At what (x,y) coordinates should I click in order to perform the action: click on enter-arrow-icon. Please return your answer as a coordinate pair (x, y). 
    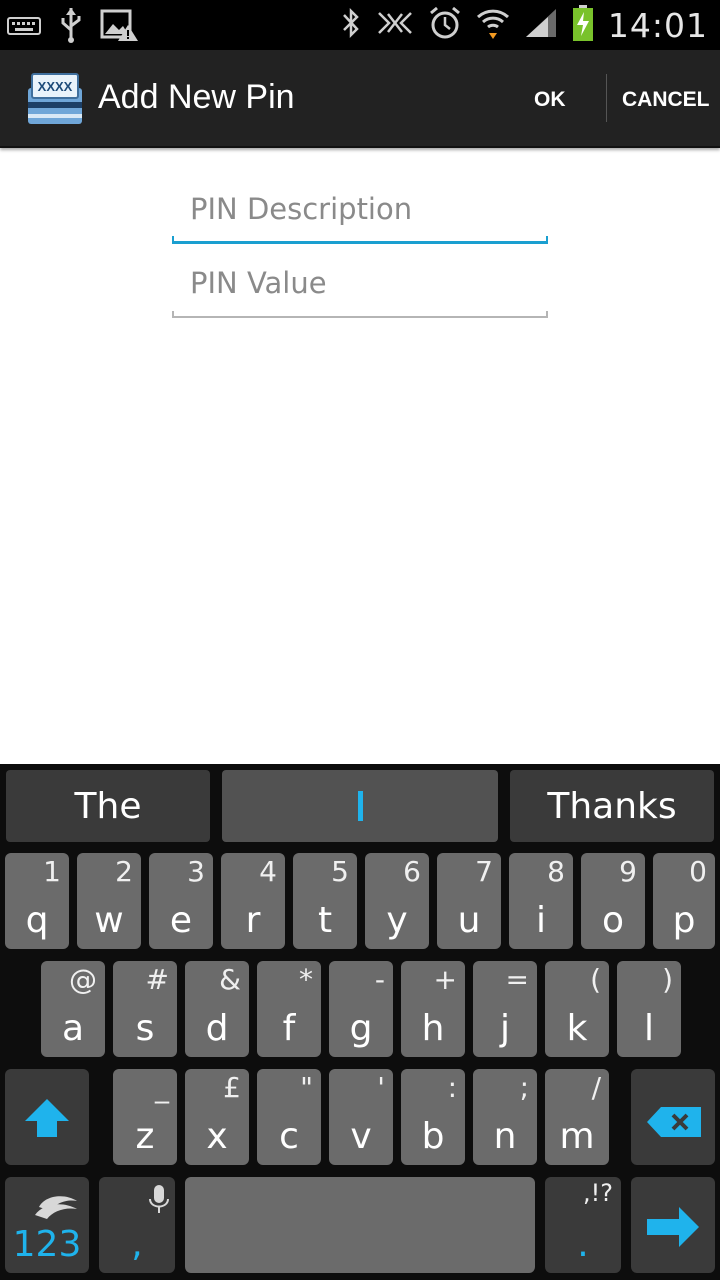
    Looking at the image, I should click on (673, 1227).